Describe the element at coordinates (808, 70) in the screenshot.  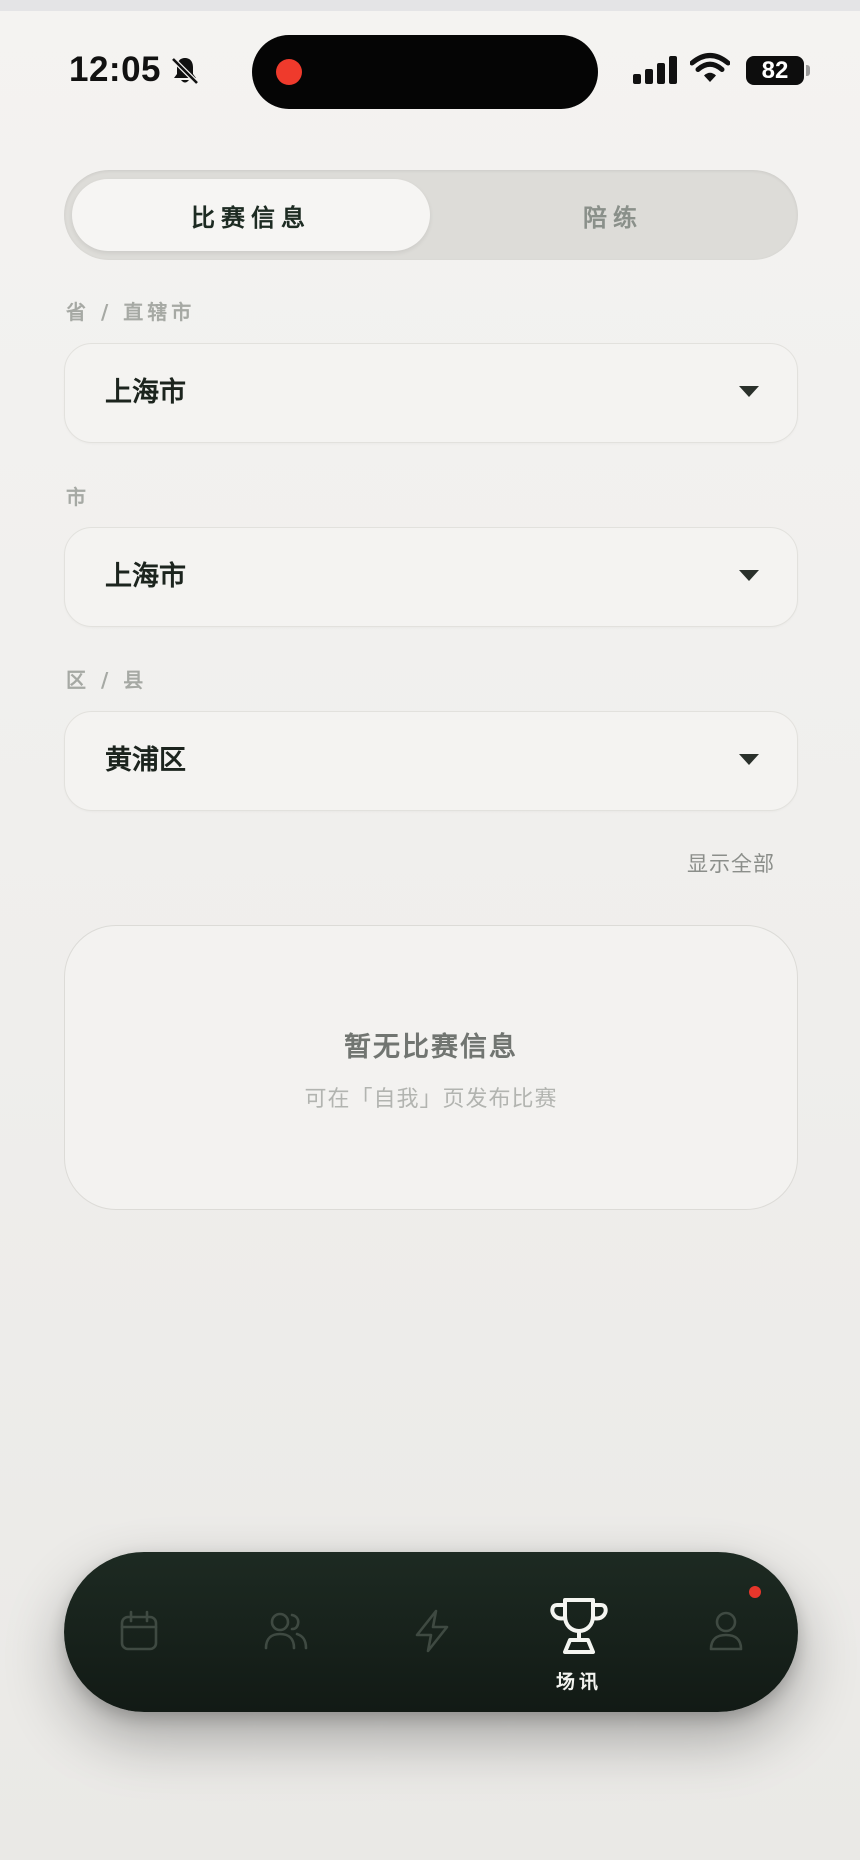
I see `battery-cap` at that location.